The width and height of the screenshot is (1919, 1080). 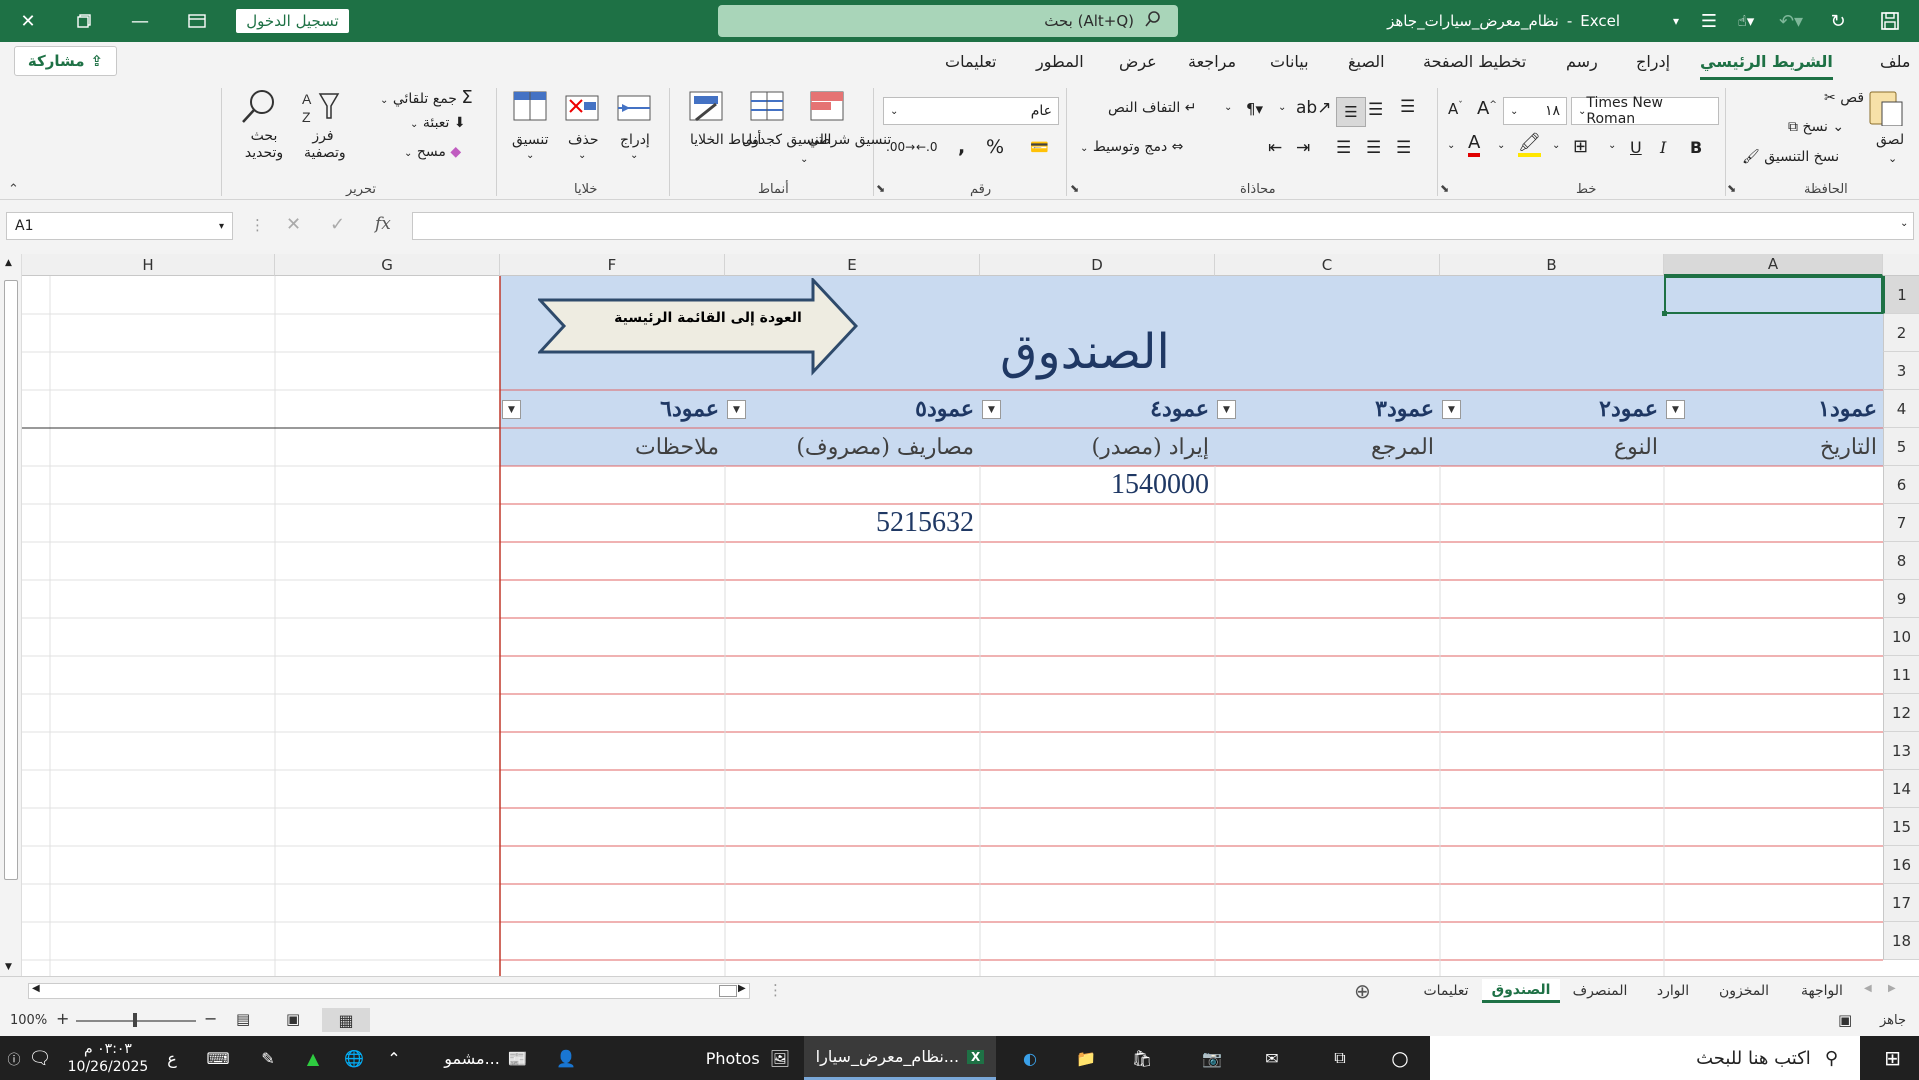 What do you see at coordinates (1451, 145) in the screenshot?
I see `font-color-dropdown-icon: ⌄` at bounding box center [1451, 145].